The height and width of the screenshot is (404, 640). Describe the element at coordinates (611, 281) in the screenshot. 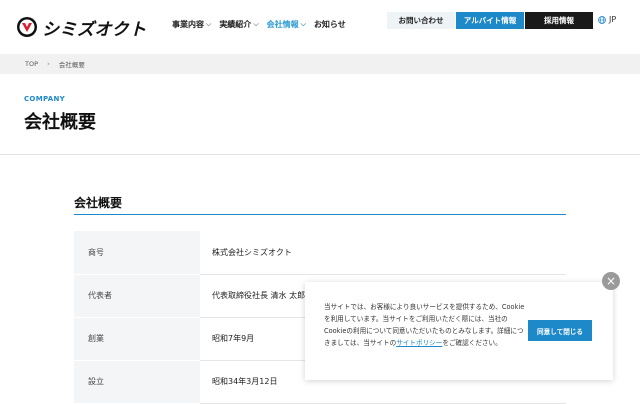

I see `close-icon: ×` at that location.